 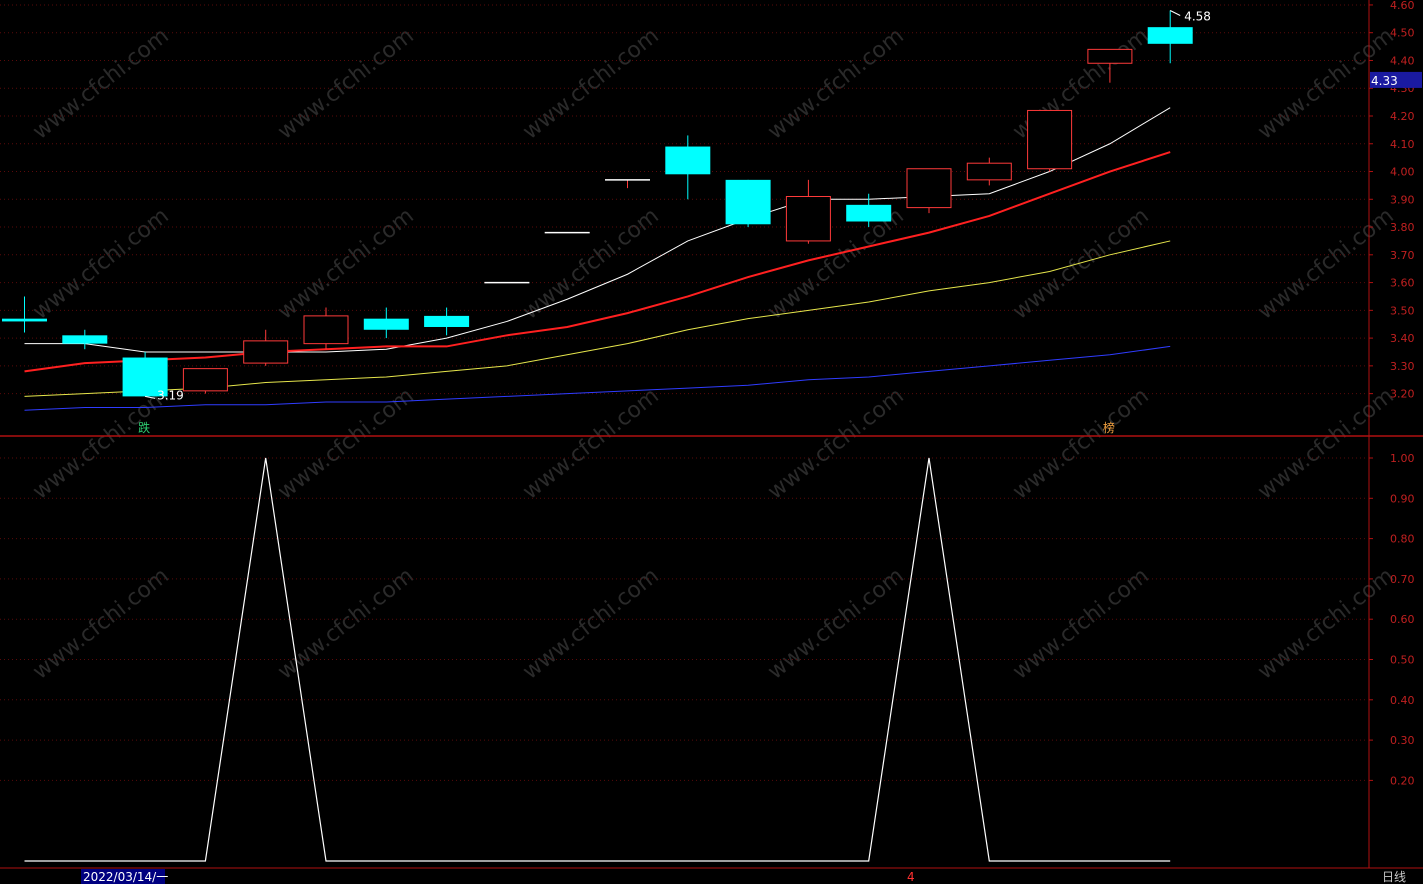 What do you see at coordinates (144, 427) in the screenshot?
I see `event-marker: 跌` at bounding box center [144, 427].